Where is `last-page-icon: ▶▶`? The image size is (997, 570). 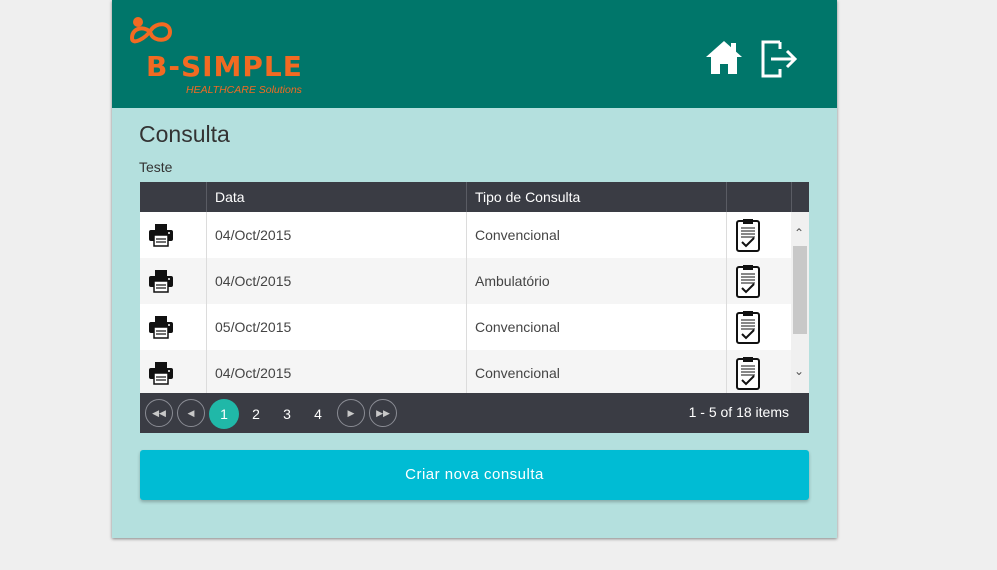 last-page-icon: ▶▶ is located at coordinates (383, 413).